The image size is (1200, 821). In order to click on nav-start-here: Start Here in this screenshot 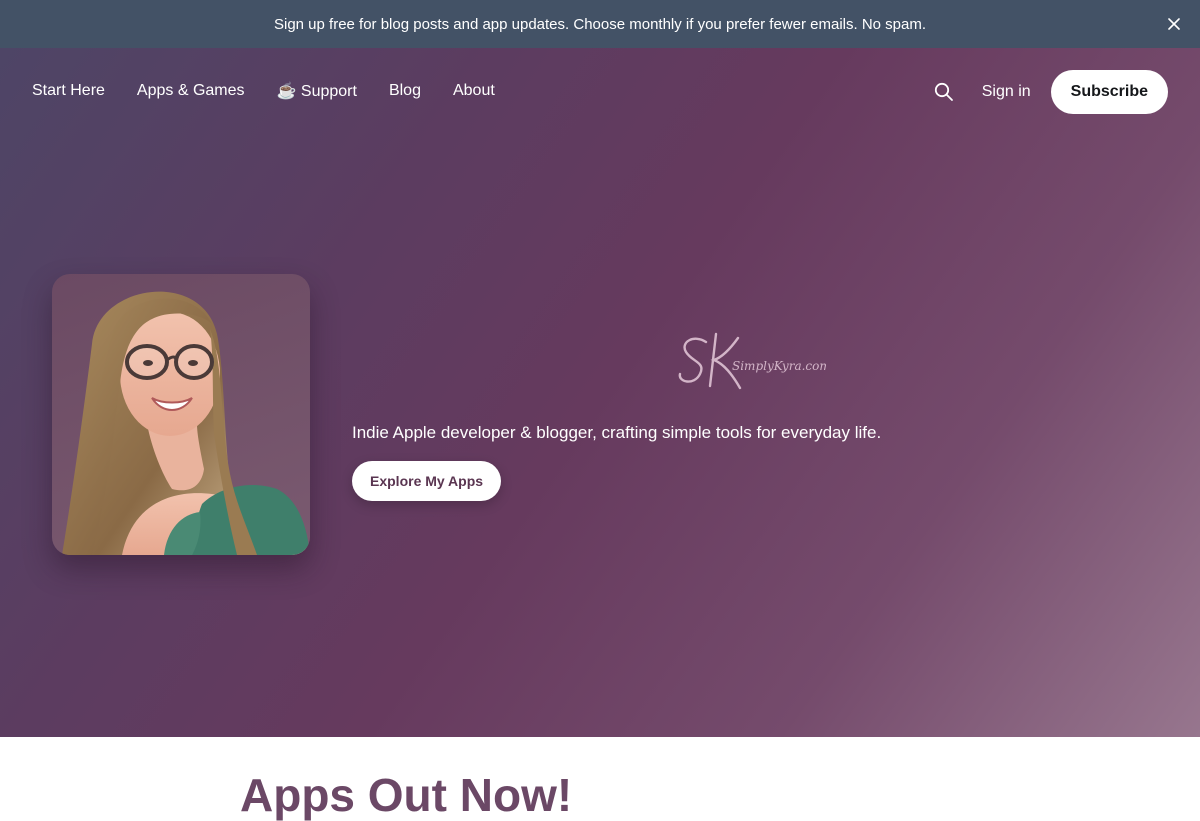, I will do `click(68, 91)`.